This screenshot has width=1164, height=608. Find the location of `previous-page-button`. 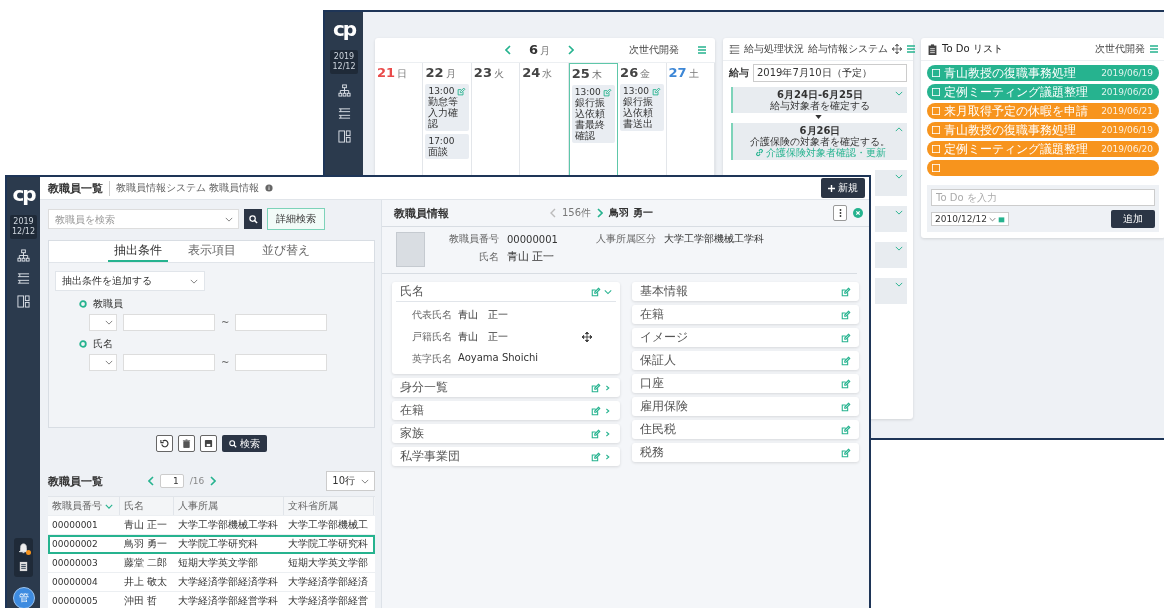

previous-page-button is located at coordinates (151, 481).